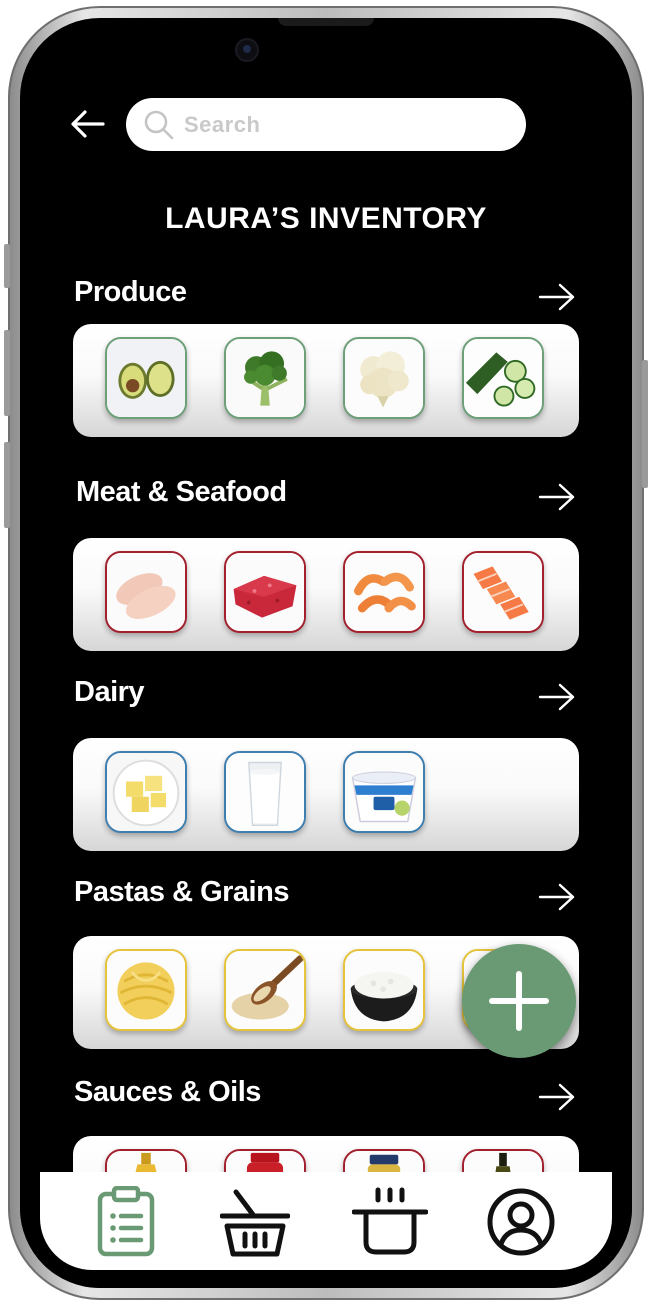 The width and height of the screenshot is (652, 1308). I want to click on add-item-button, so click(519, 1001).